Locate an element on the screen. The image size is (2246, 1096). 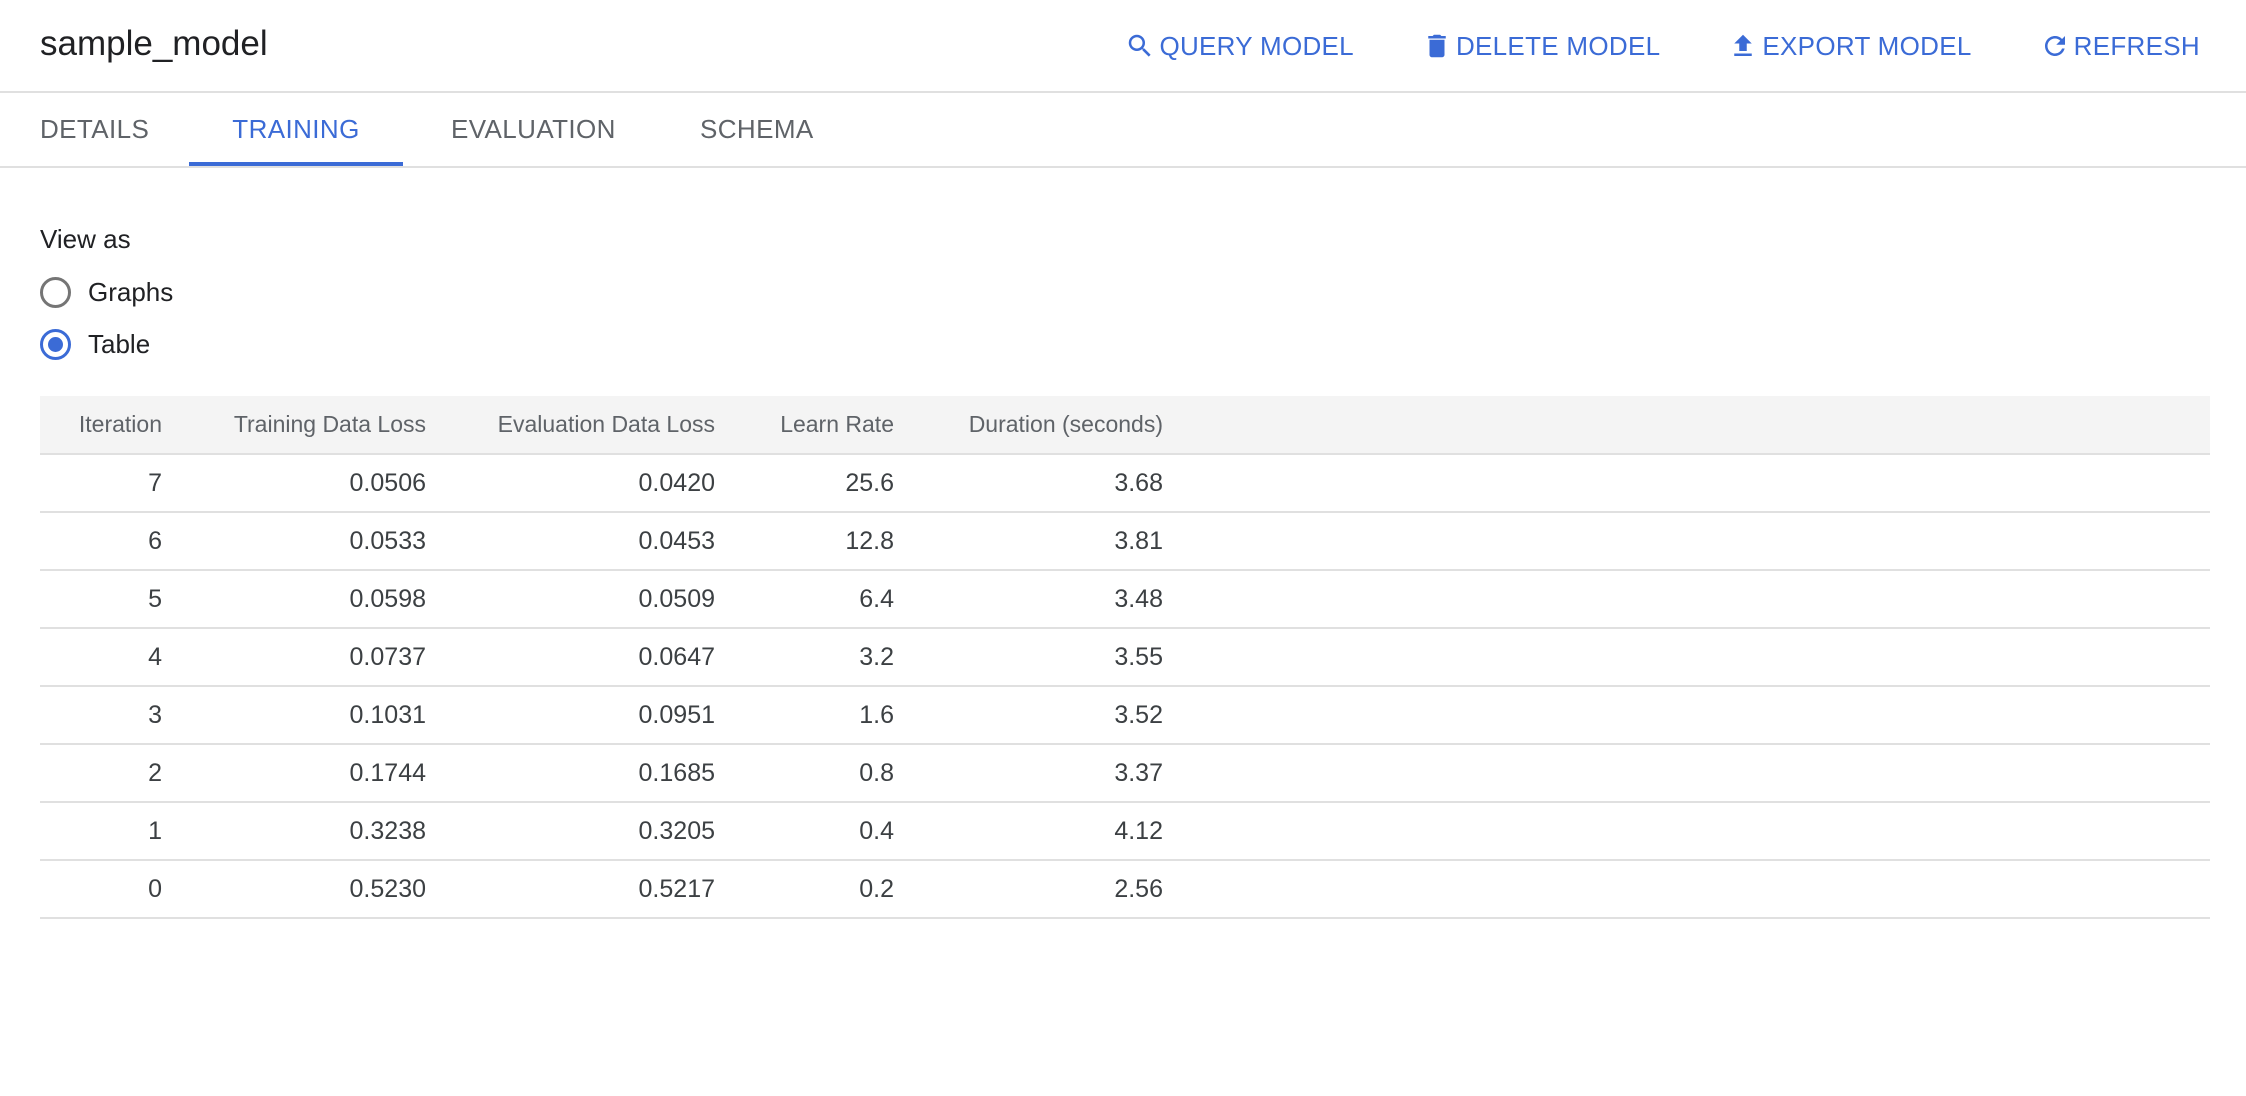
view-as-label: View as is located at coordinates (85, 239).